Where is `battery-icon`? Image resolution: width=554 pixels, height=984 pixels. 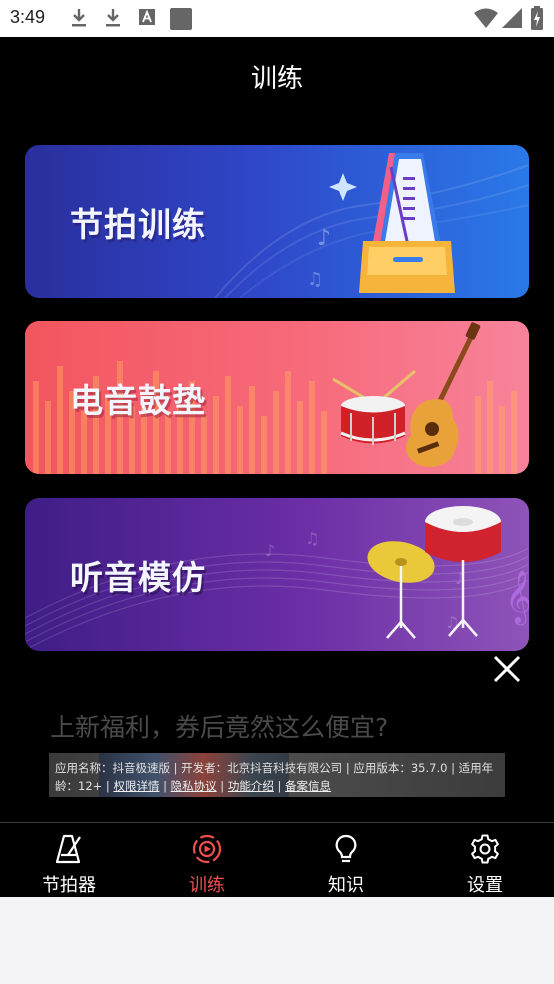 battery-icon is located at coordinates (537, 18).